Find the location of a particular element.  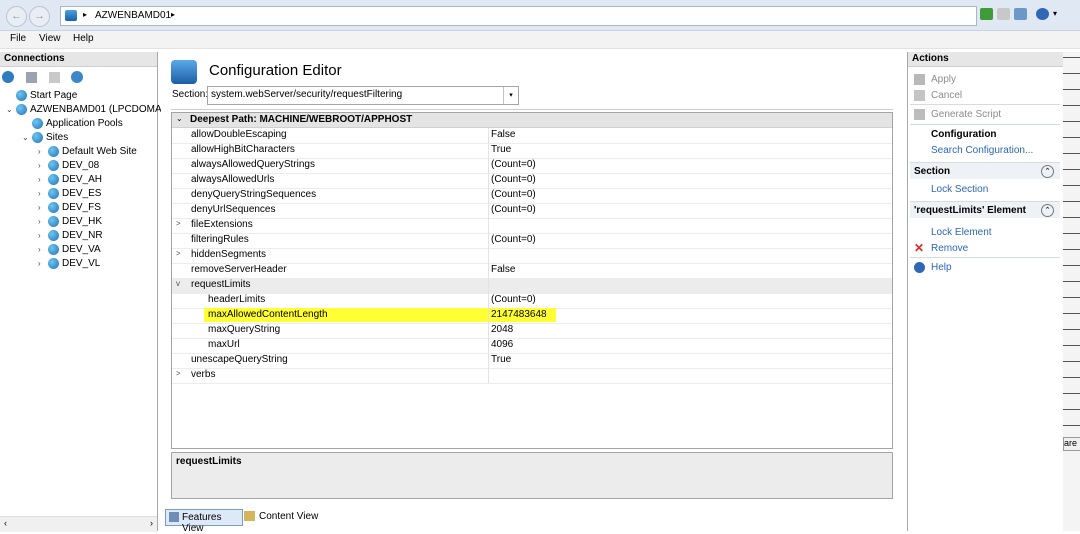

tree-node: ⌄ AZWENBAMD01 (LPCDOMAI is located at coordinates (85, 109).